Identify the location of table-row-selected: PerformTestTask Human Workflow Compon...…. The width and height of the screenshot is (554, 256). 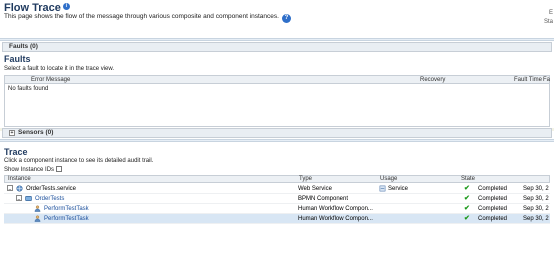
(277, 219).